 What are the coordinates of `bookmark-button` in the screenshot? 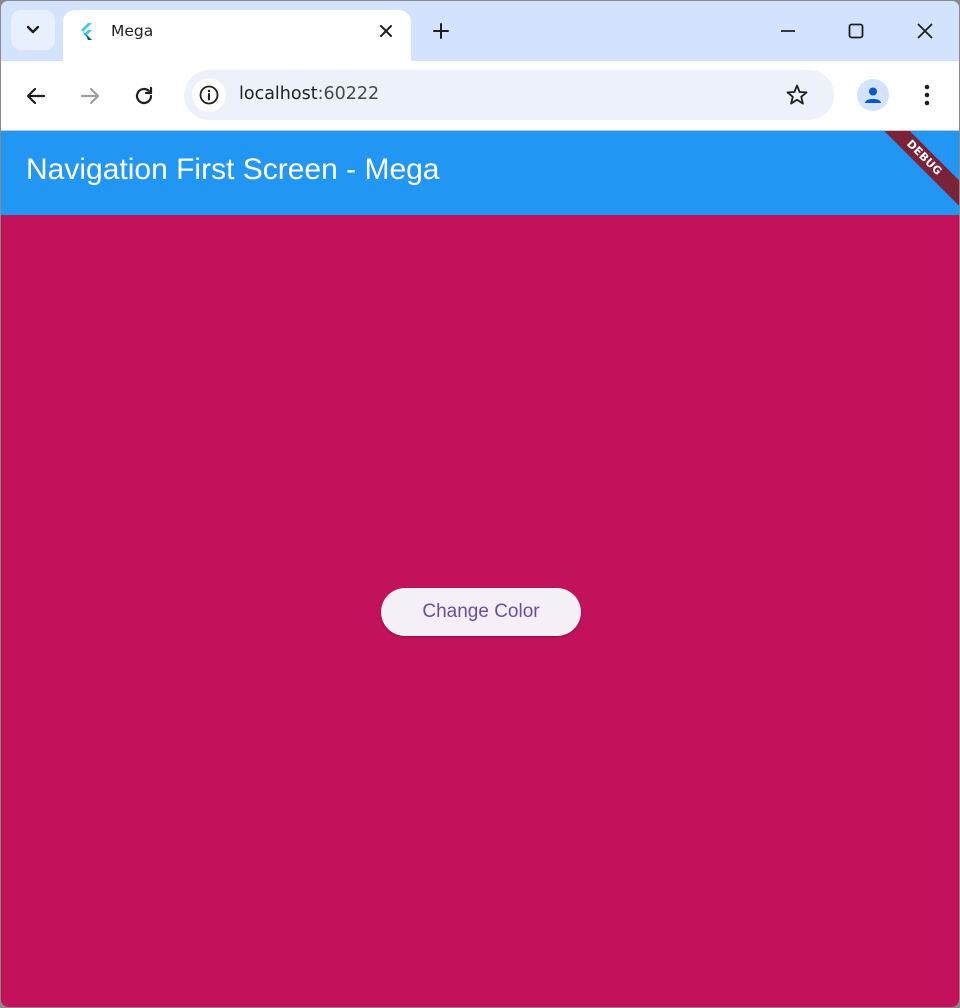 It's located at (797, 95).